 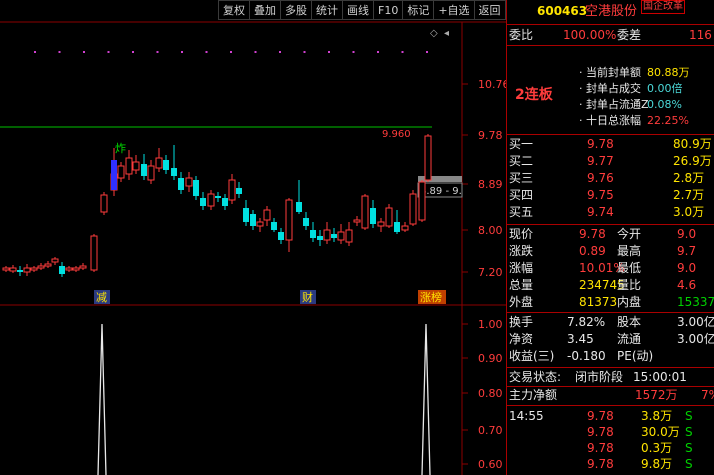 I want to click on order-volume: 3.0万, so click(x=689, y=212).